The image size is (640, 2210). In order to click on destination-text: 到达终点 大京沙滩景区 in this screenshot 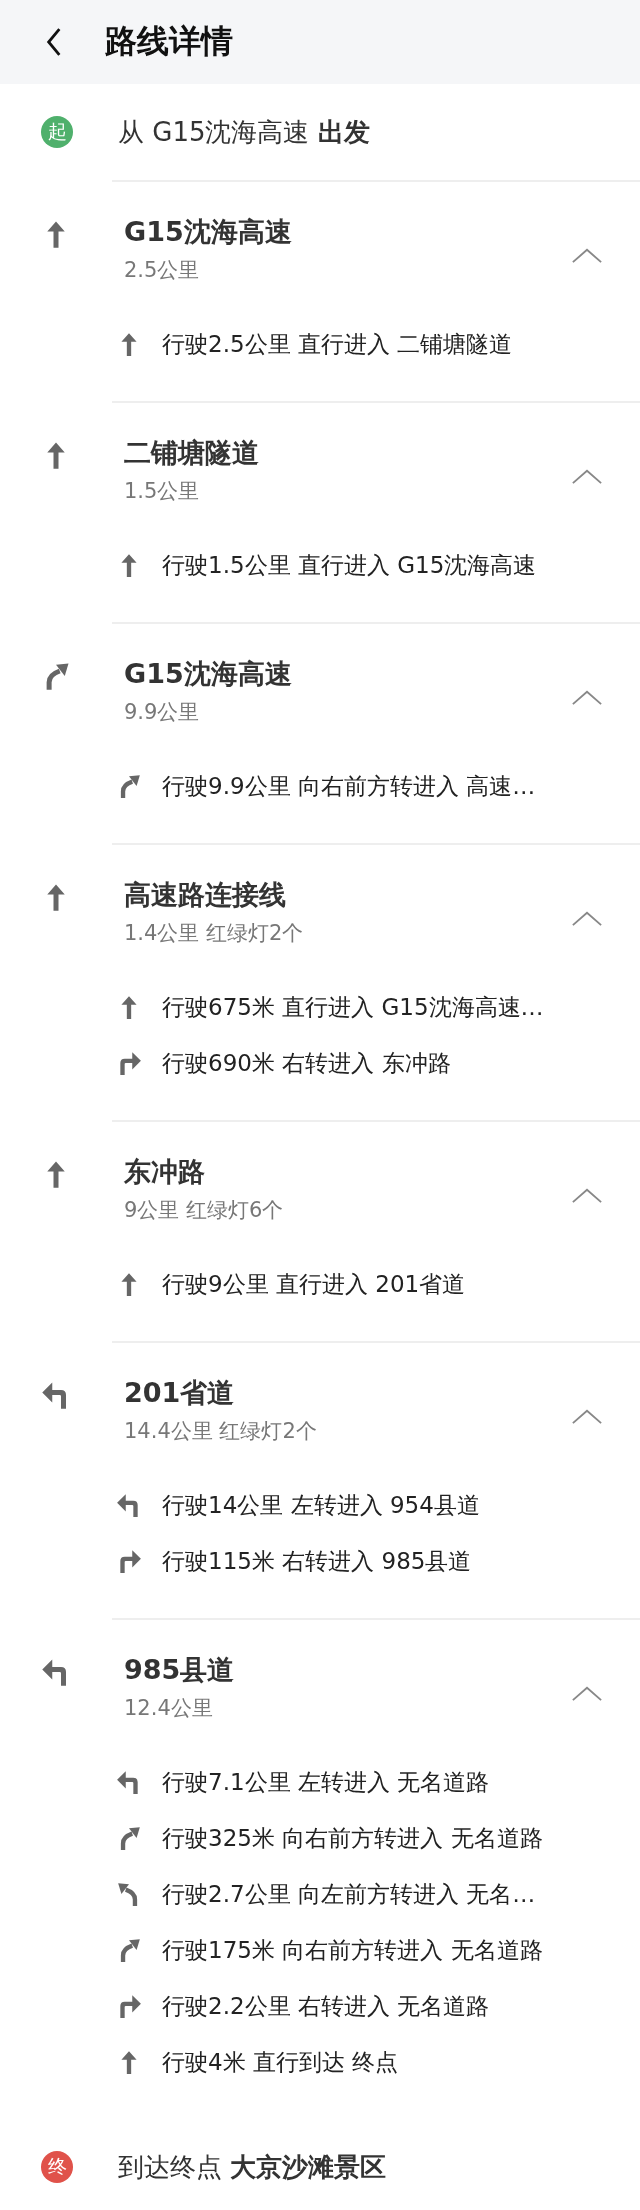, I will do `click(252, 2167)`.